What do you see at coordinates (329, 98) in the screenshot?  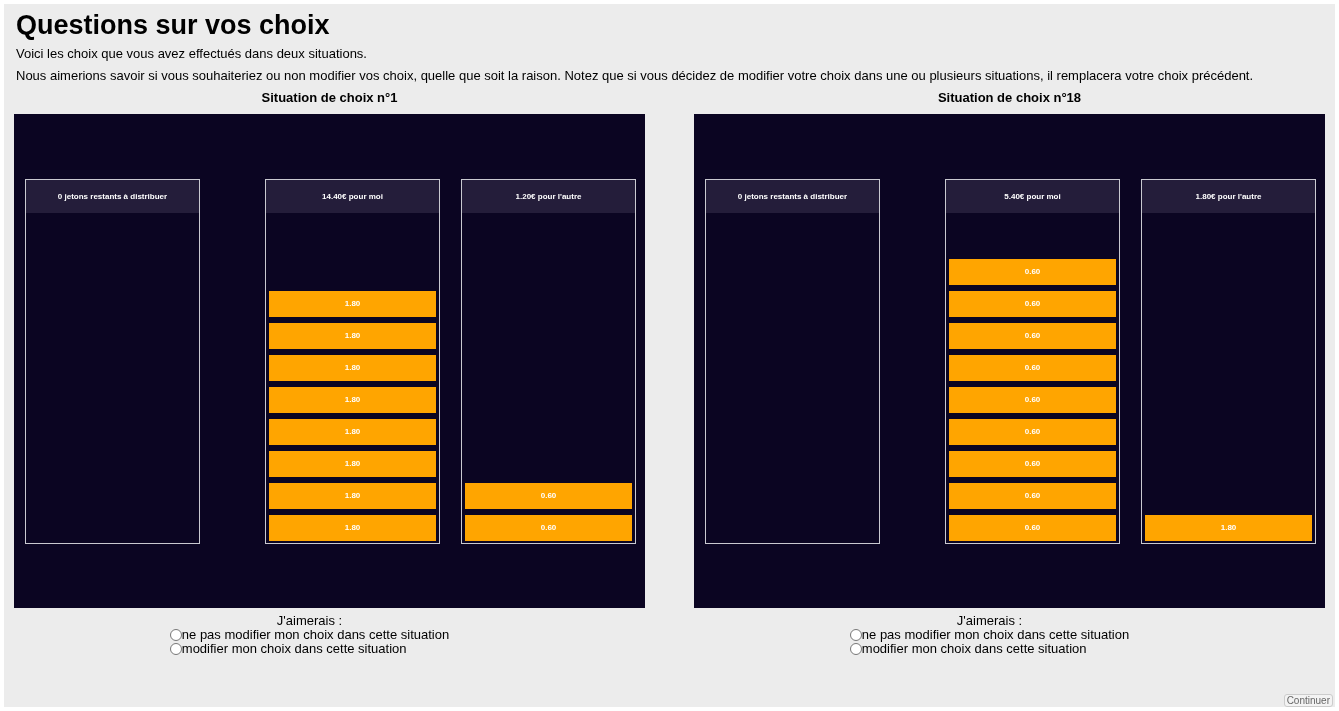 I see `situation-heading: Situation de choix n°1` at bounding box center [329, 98].